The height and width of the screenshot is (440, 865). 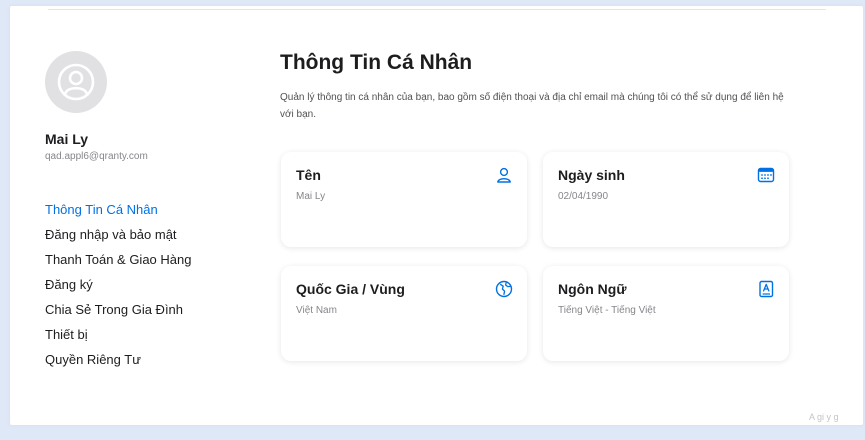 What do you see at coordinates (607, 310) in the screenshot?
I see `card-value: Tiếng Việt - Tiếng Việt` at bounding box center [607, 310].